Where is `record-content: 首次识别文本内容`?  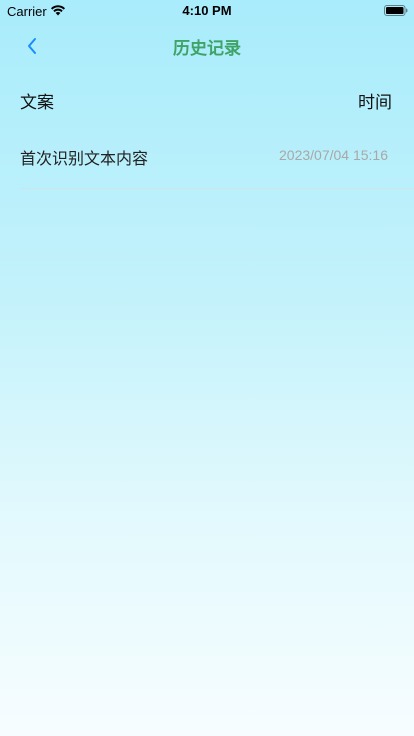
record-content: 首次识别文本内容 is located at coordinates (84, 158).